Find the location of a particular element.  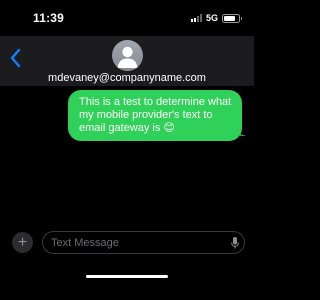

microphone-icon is located at coordinates (235, 243).